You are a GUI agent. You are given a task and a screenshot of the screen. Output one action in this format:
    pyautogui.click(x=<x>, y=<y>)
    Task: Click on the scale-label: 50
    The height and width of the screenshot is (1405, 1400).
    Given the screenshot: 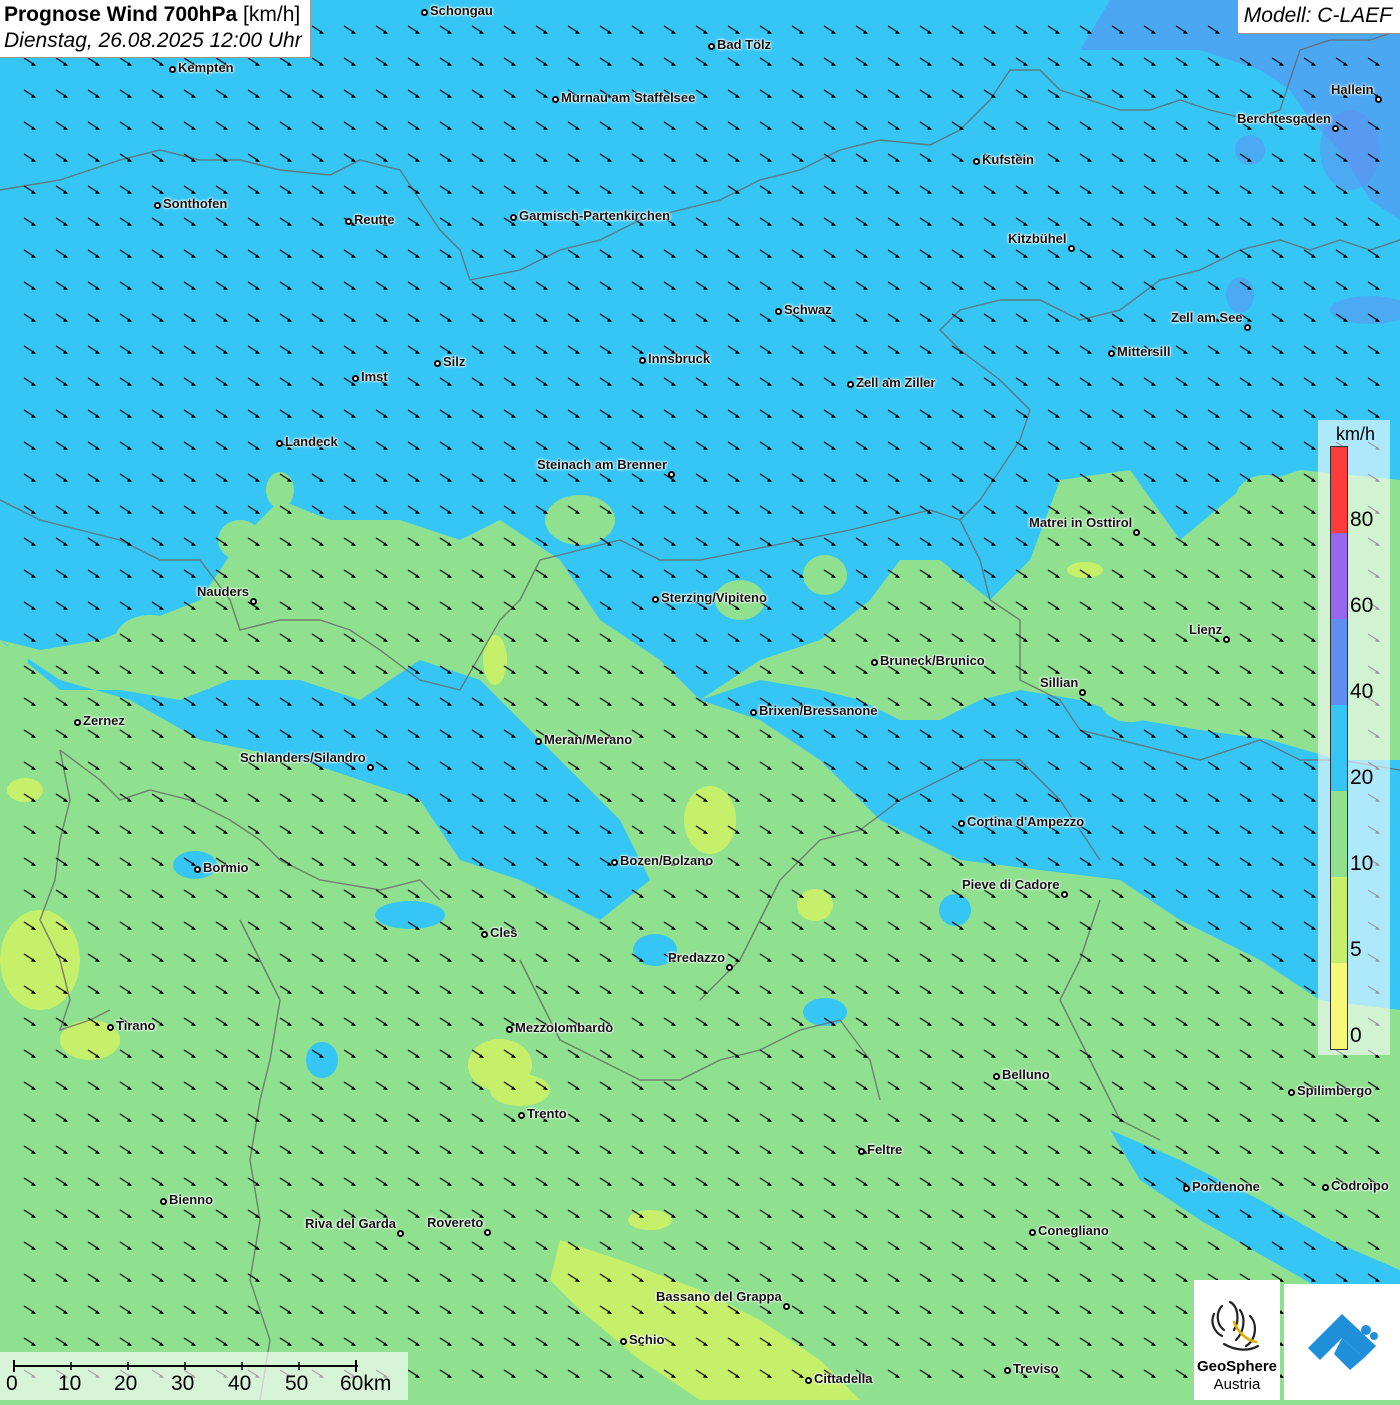 What is the action you would take?
    pyautogui.click(x=297, y=1383)
    